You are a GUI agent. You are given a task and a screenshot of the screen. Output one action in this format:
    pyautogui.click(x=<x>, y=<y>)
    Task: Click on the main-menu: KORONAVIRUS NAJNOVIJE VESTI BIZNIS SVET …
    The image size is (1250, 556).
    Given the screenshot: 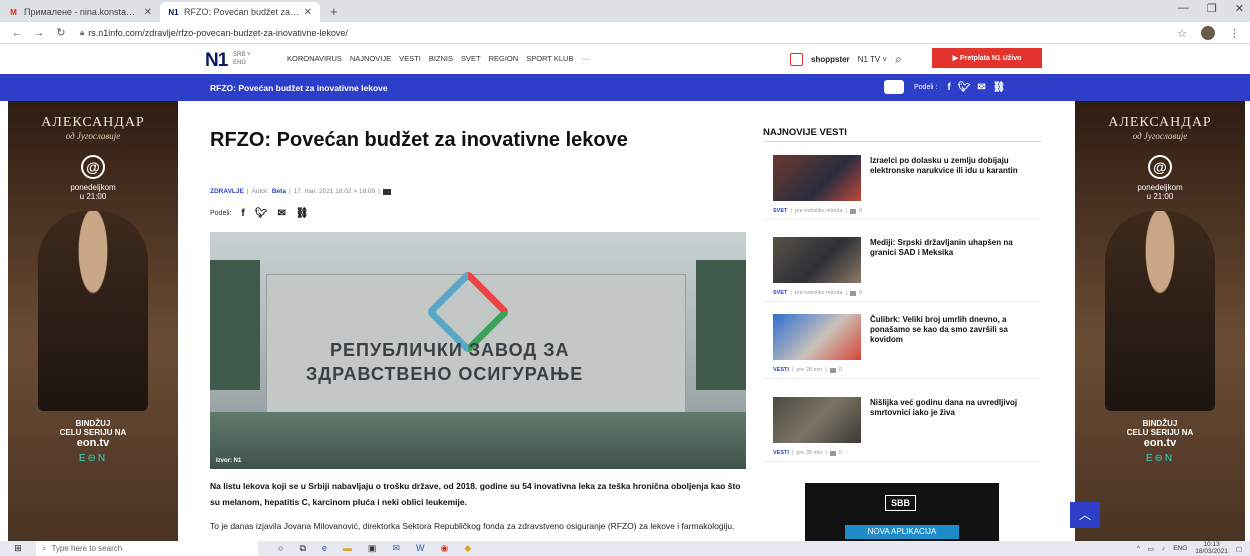 What is the action you would take?
    pyautogui.click(x=438, y=58)
    